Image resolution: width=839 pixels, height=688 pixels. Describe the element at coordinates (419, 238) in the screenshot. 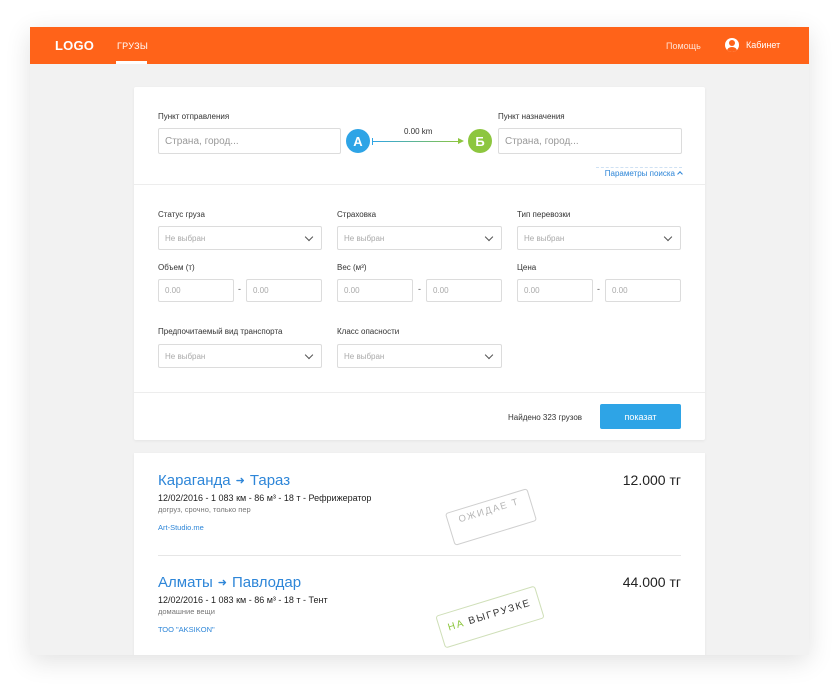

I see `insurance-select: Не выбран` at that location.